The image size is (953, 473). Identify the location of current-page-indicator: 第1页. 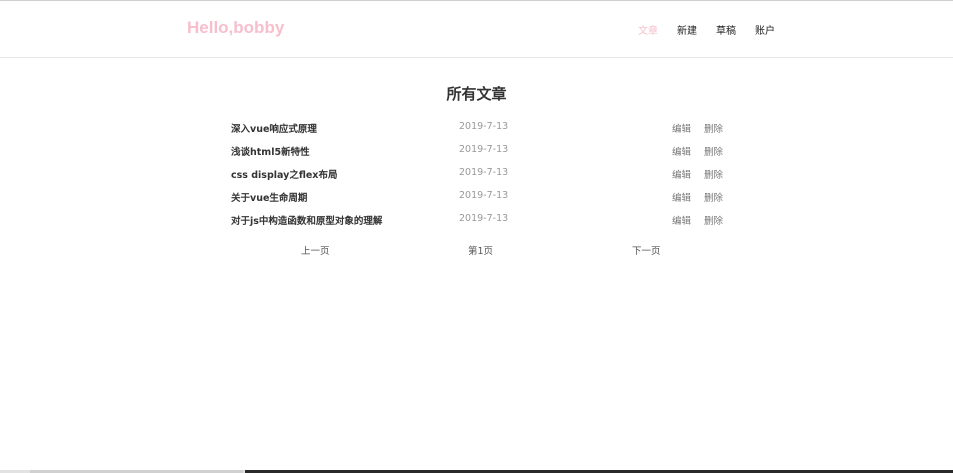
(481, 251).